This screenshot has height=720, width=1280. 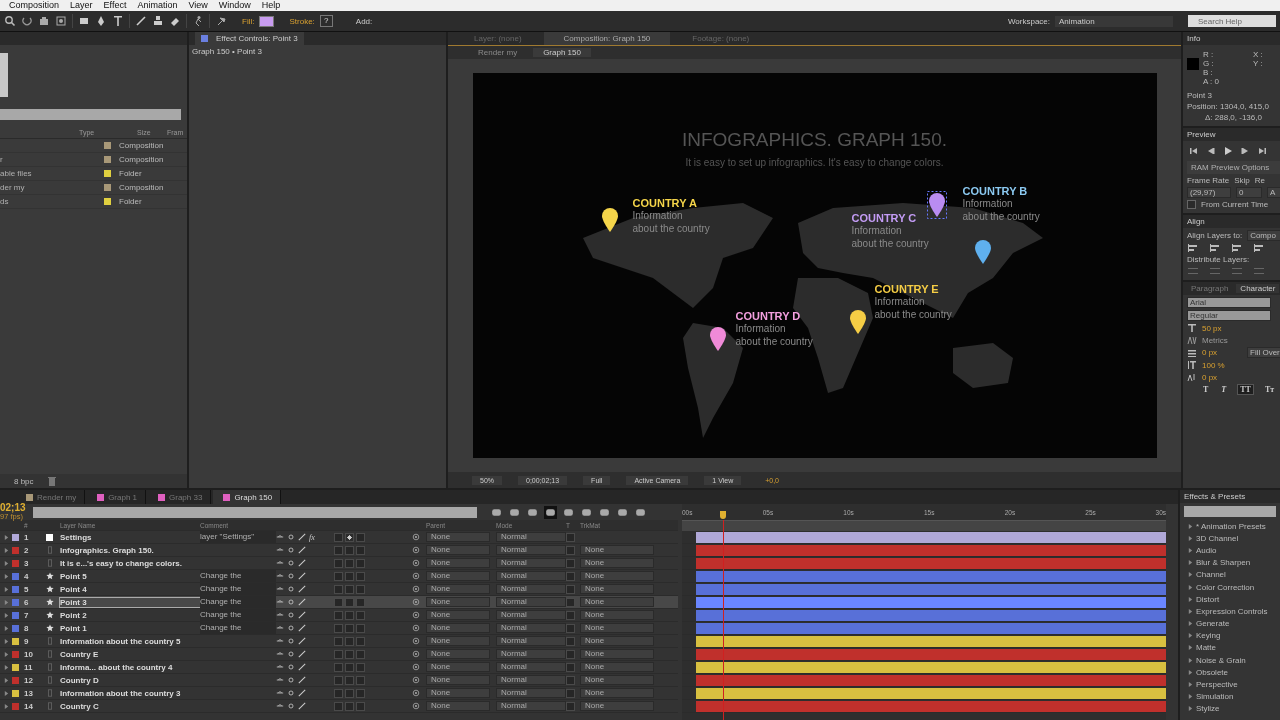 I want to click on trash-icon, so click(x=51, y=481).